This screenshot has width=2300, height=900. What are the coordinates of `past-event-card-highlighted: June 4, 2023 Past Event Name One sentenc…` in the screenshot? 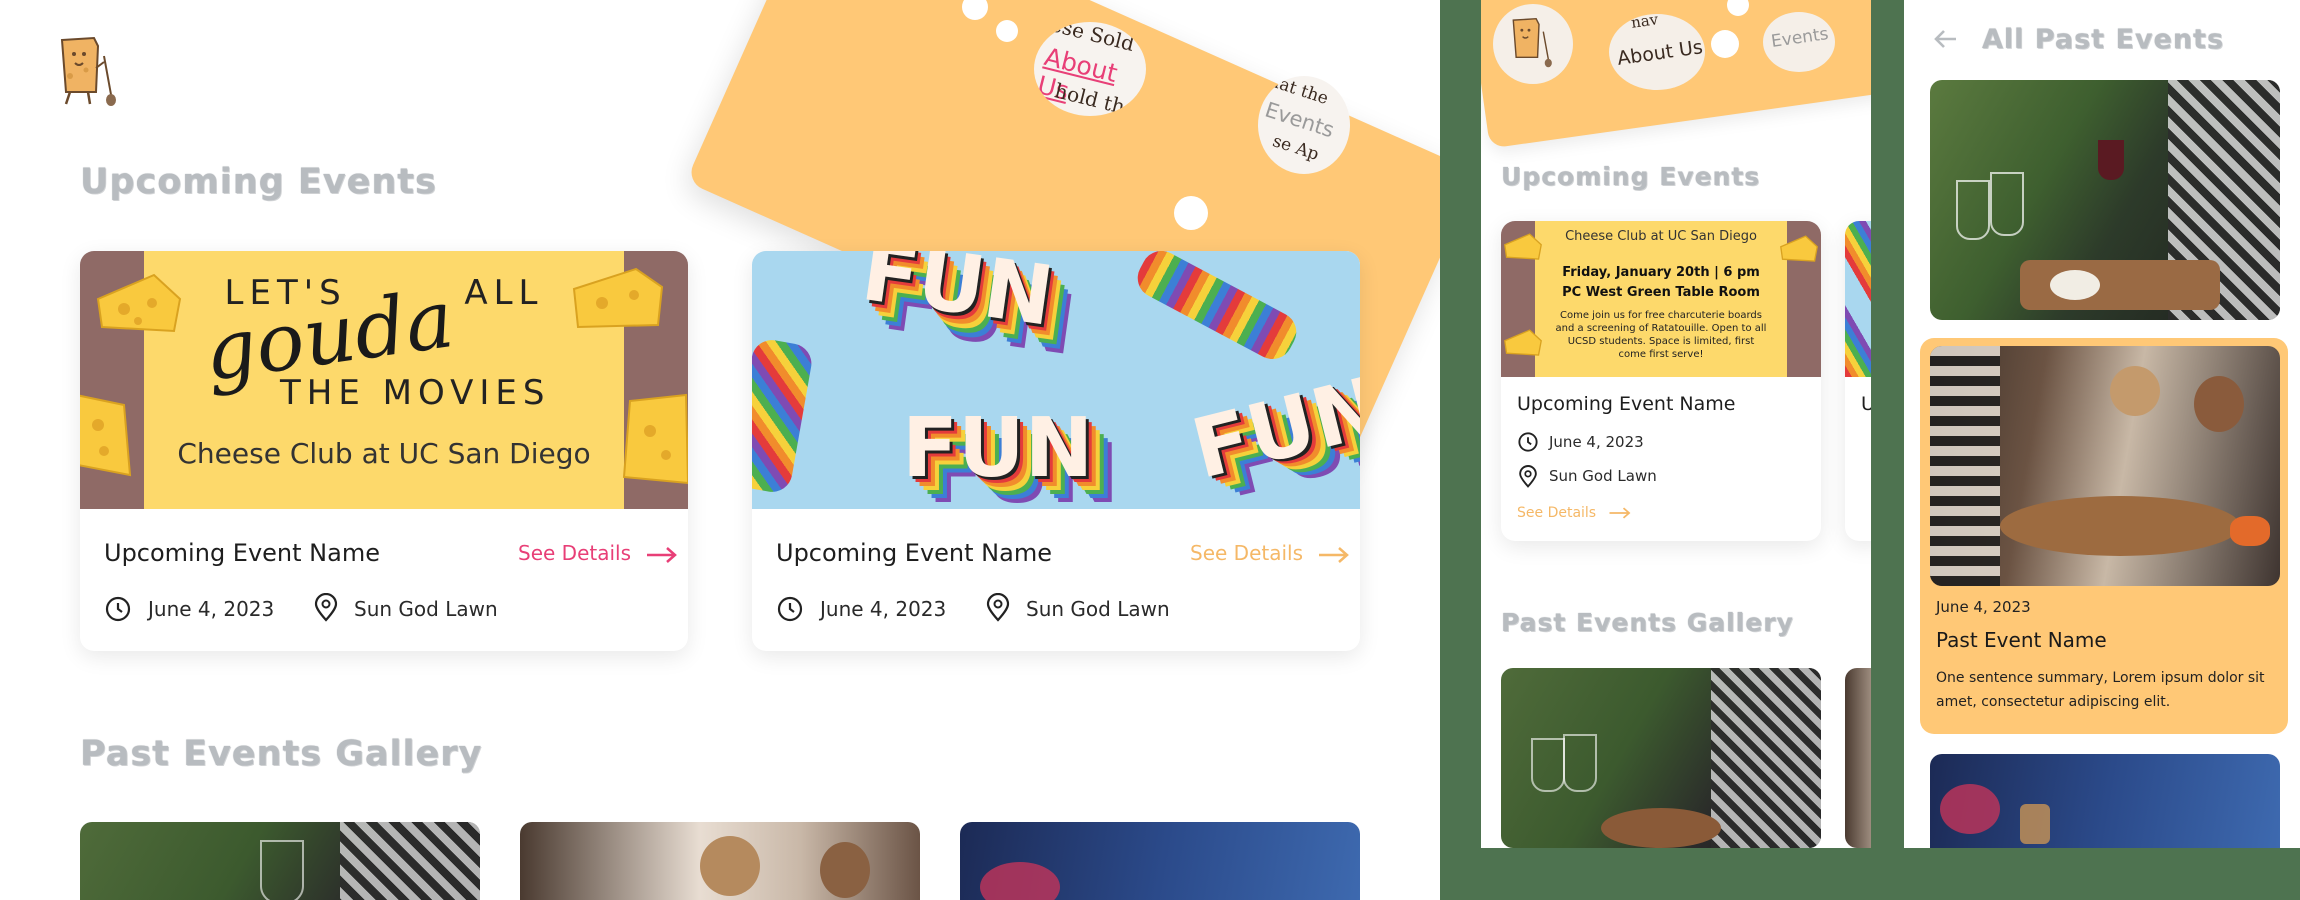 It's located at (2104, 536).